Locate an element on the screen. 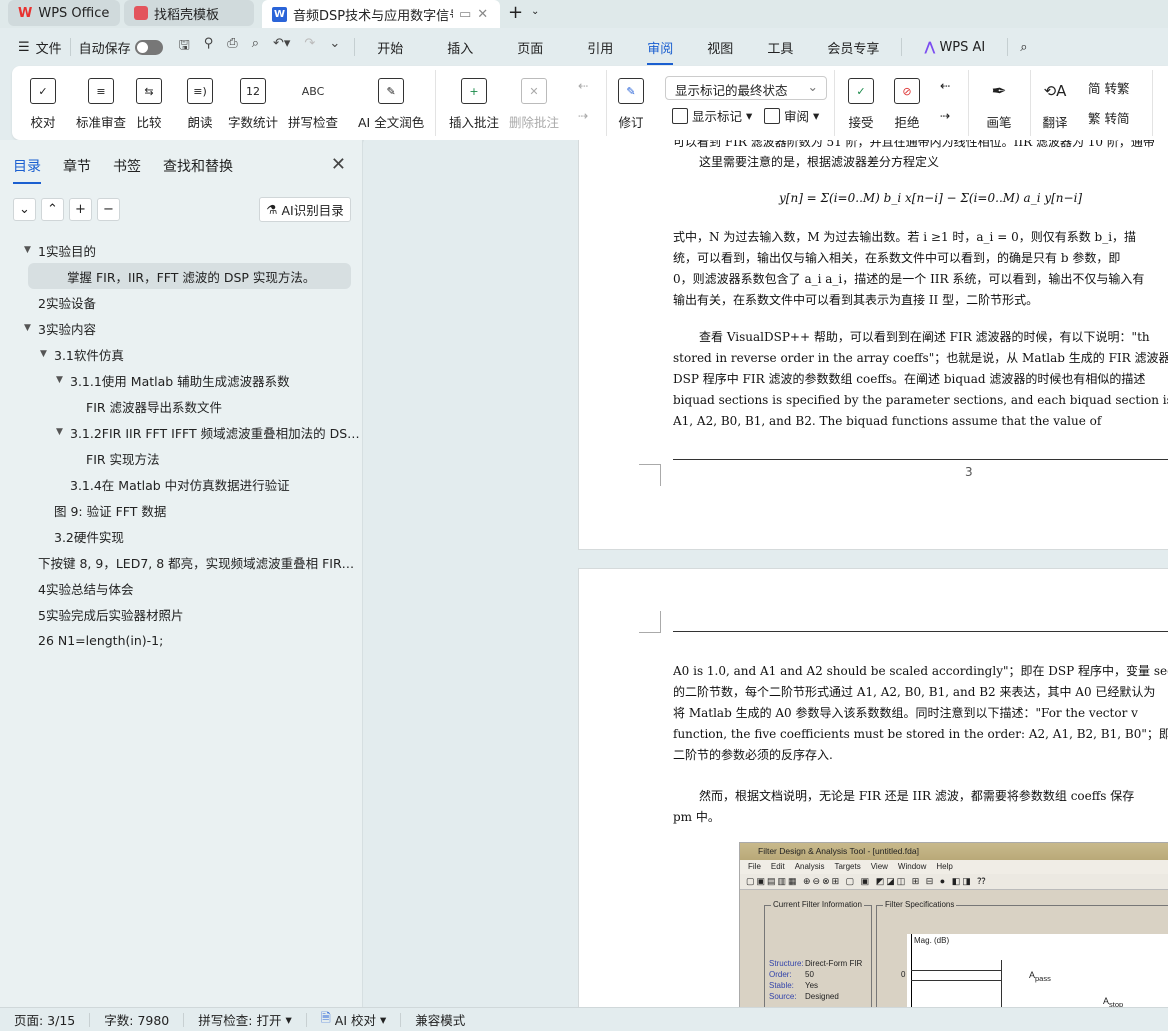 The width and height of the screenshot is (1168, 1031). translate-icon: ⟲A is located at coordinates (1055, 91).